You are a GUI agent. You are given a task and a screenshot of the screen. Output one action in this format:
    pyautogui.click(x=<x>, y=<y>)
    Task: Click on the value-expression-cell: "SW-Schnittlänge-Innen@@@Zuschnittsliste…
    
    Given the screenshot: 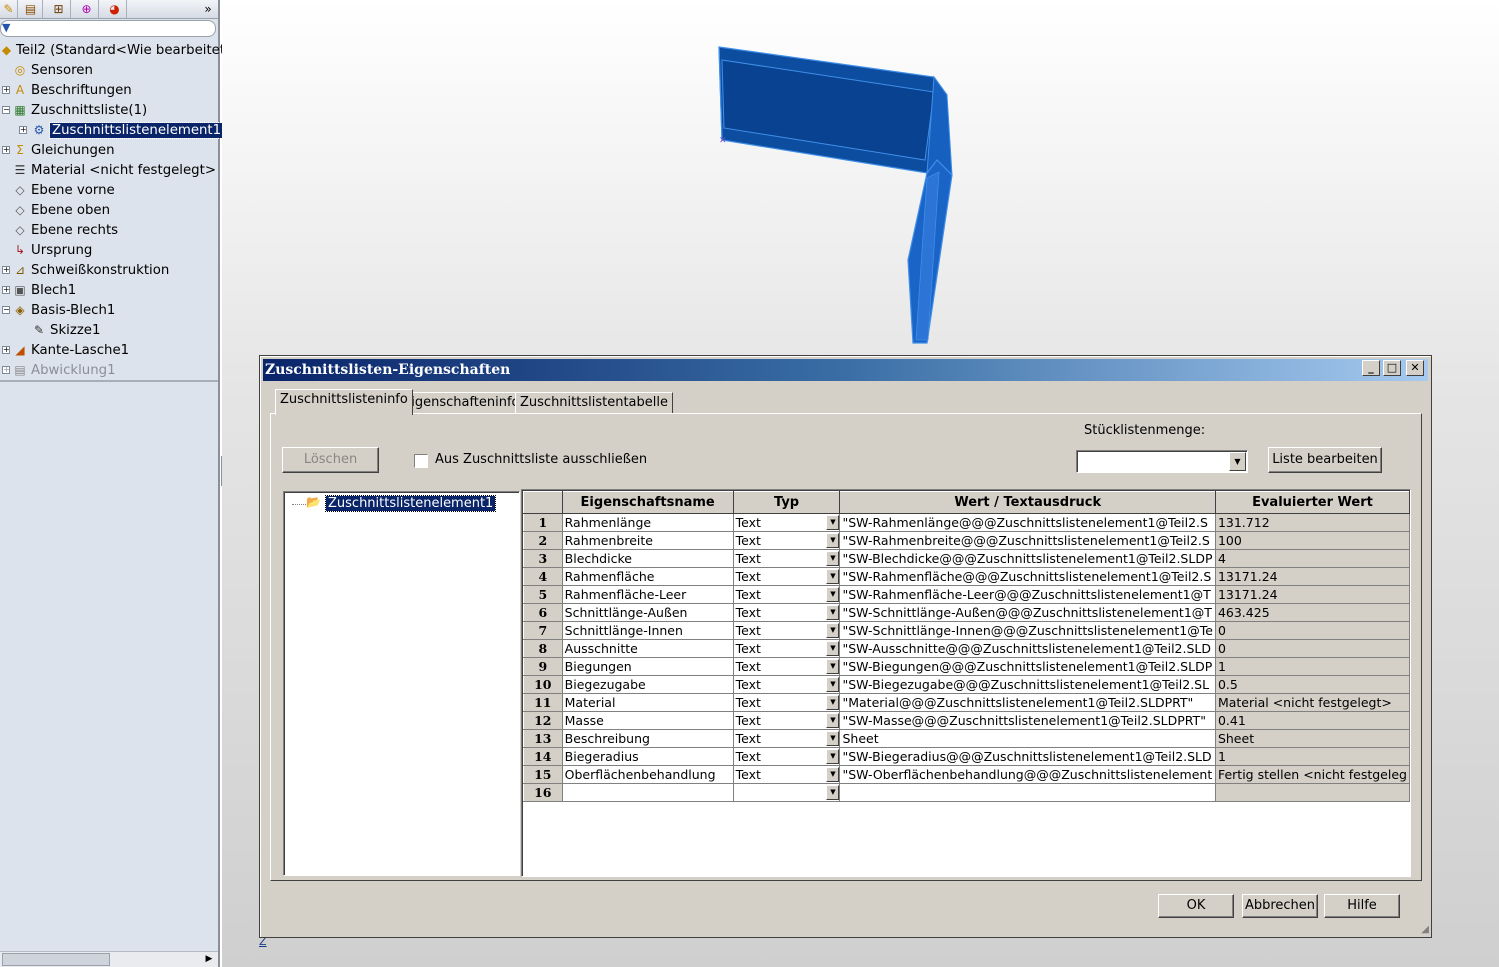 What is the action you would take?
    pyautogui.click(x=1027, y=630)
    